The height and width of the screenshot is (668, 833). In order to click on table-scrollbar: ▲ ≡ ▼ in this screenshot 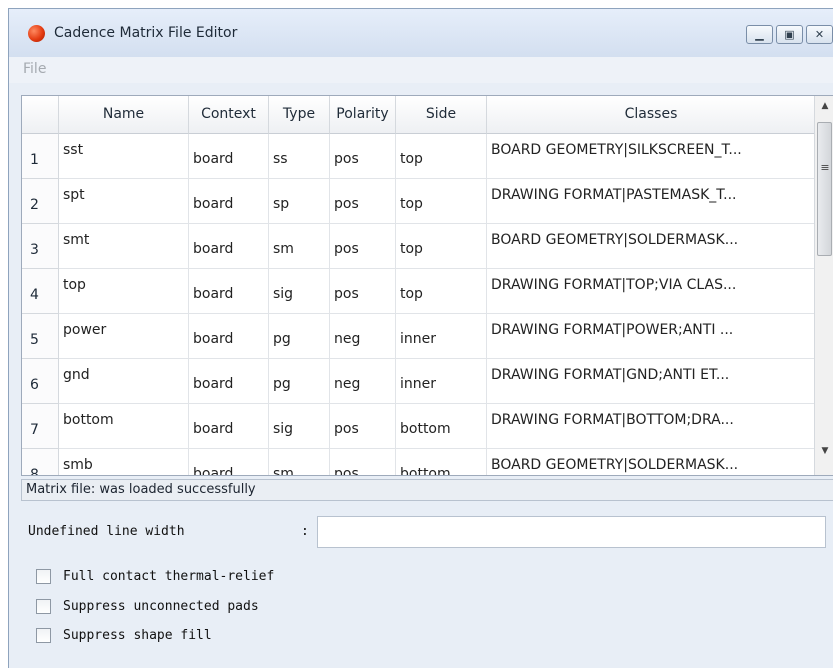, I will do `click(823, 285)`.